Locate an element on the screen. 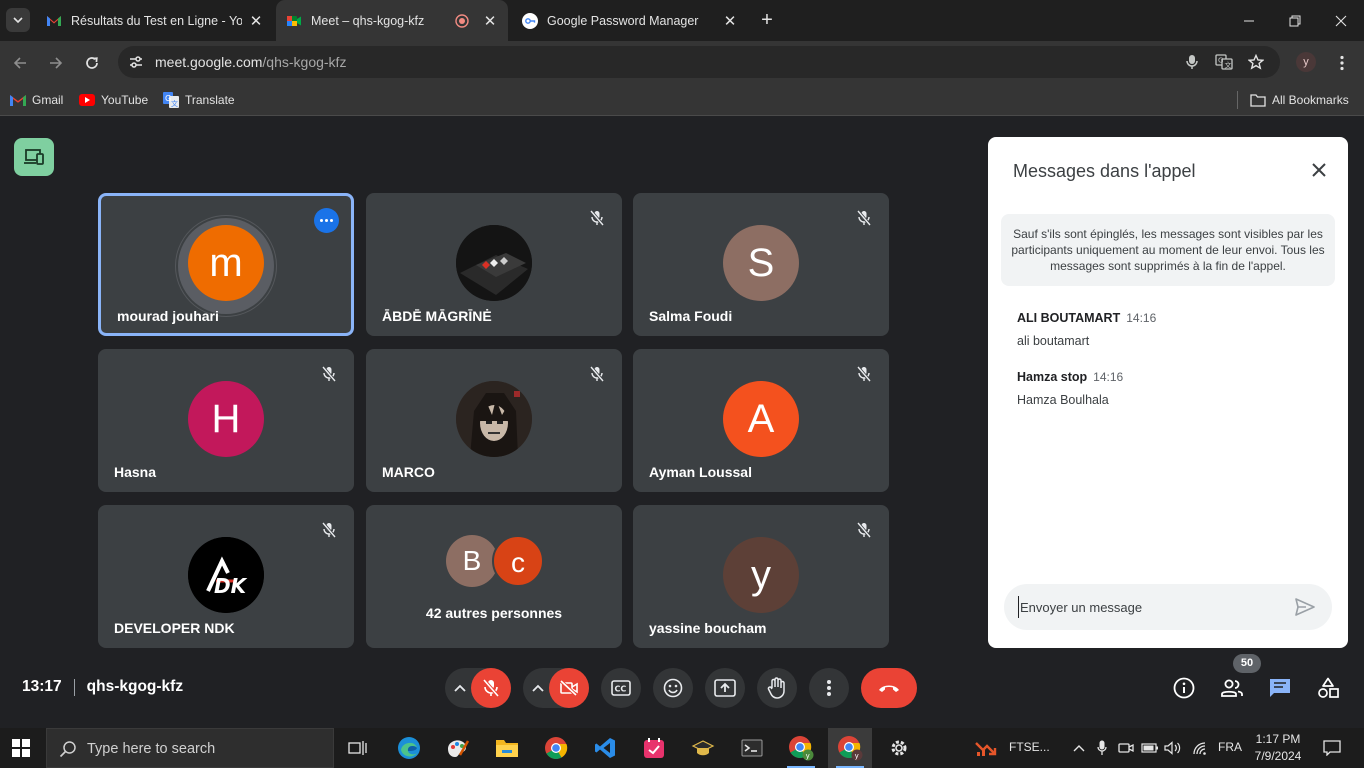 The height and width of the screenshot is (768, 1364). audio-options-button is located at coordinates (460, 688).